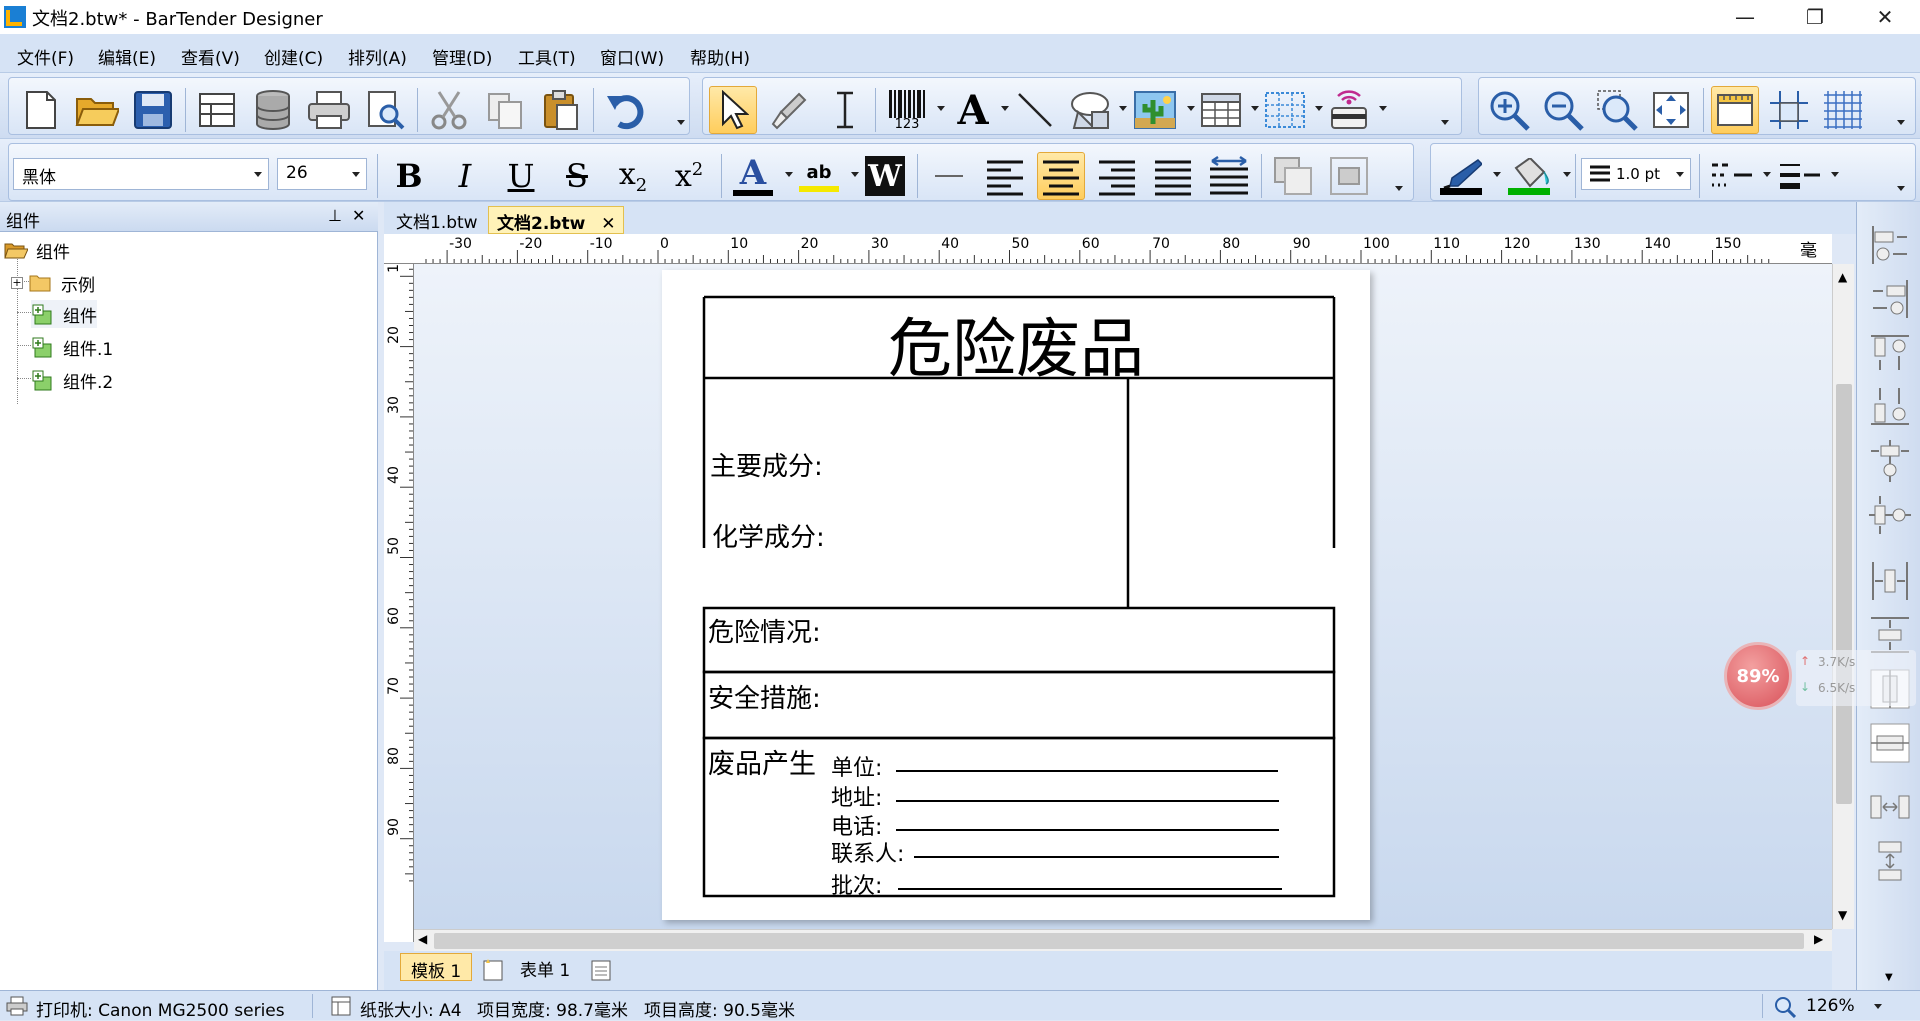  What do you see at coordinates (409, 176) in the screenshot?
I see `bold-button: B` at bounding box center [409, 176].